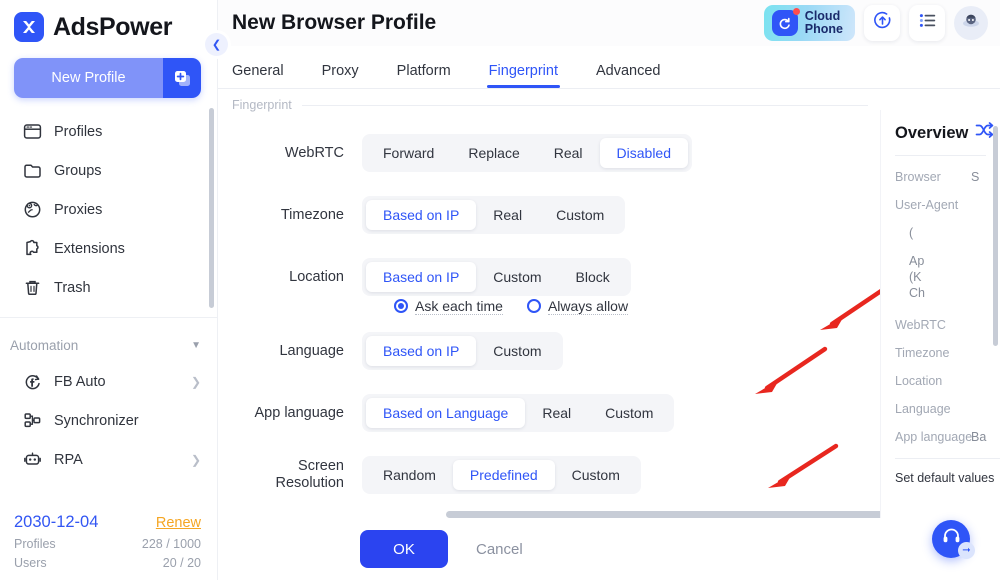 The height and width of the screenshot is (580, 1000). What do you see at coordinates (211, 208) in the screenshot?
I see `sidebar-scrollbar` at bounding box center [211, 208].